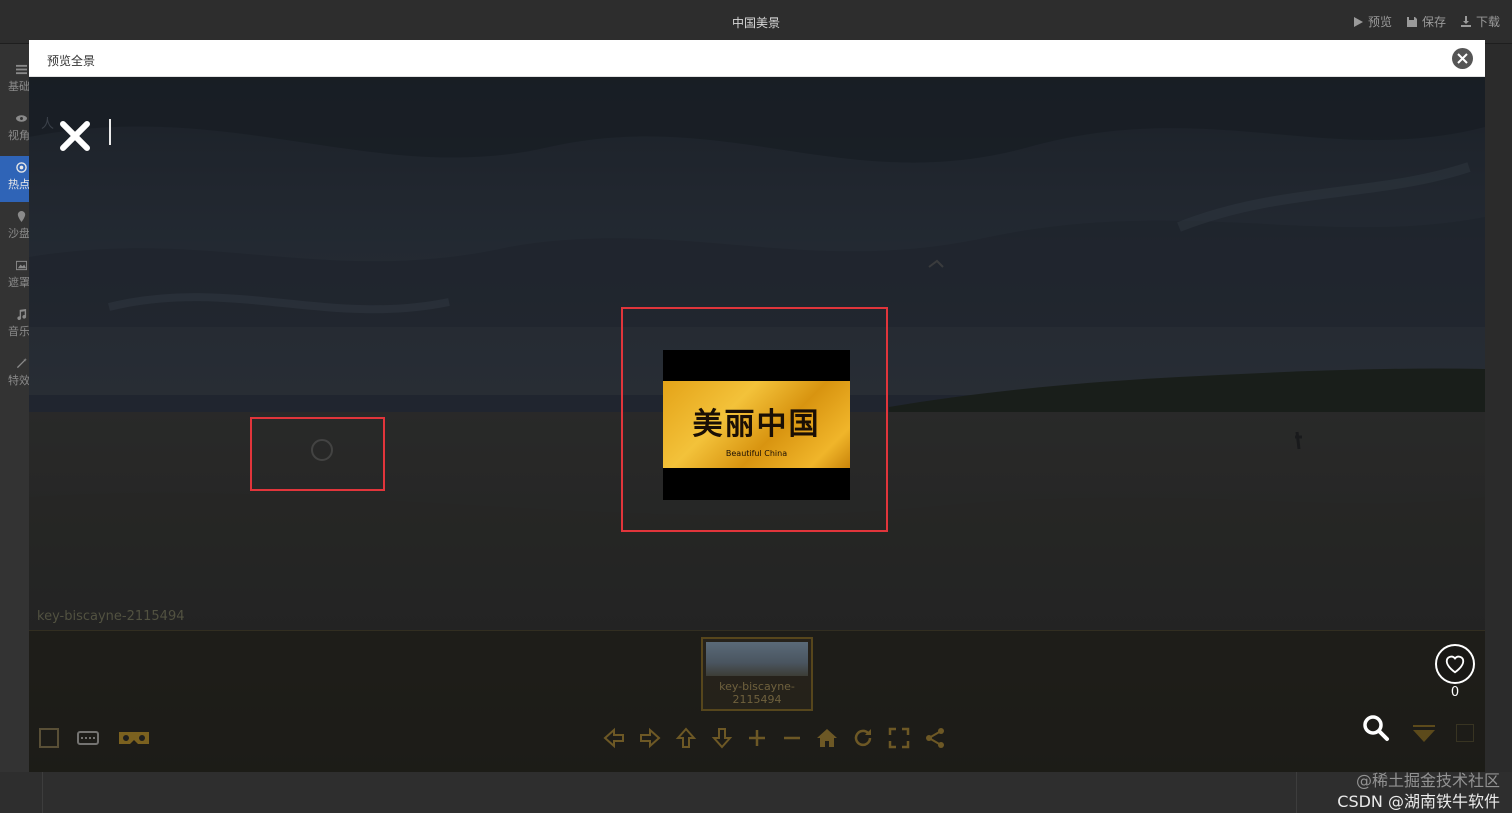 The image size is (1512, 813). I want to click on refresh-icon, so click(863, 738).